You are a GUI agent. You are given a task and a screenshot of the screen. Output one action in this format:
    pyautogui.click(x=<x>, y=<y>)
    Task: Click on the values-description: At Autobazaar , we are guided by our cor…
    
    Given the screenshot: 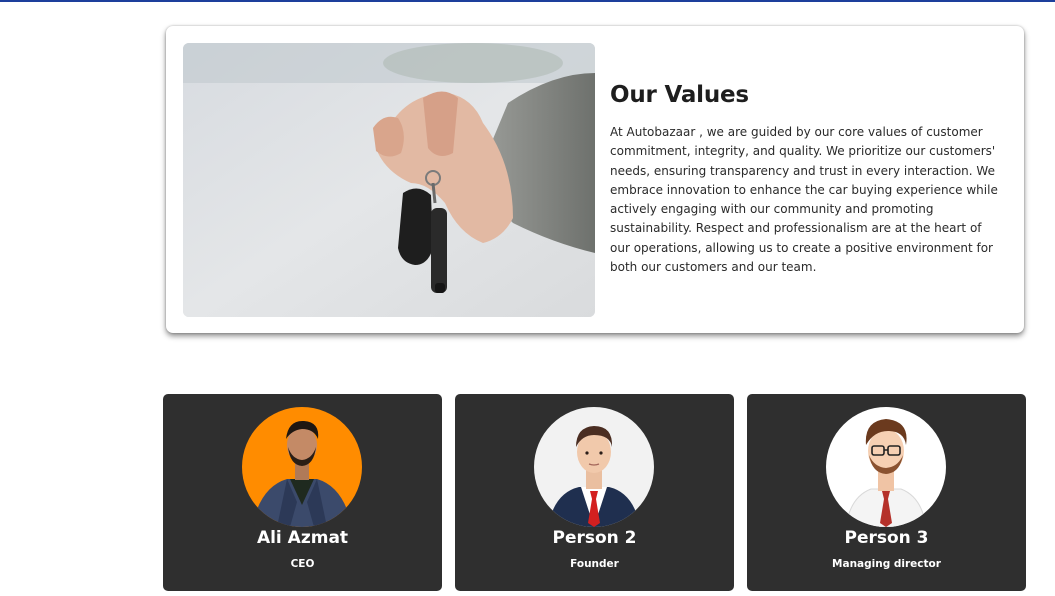 What is the action you would take?
    pyautogui.click(x=804, y=200)
    